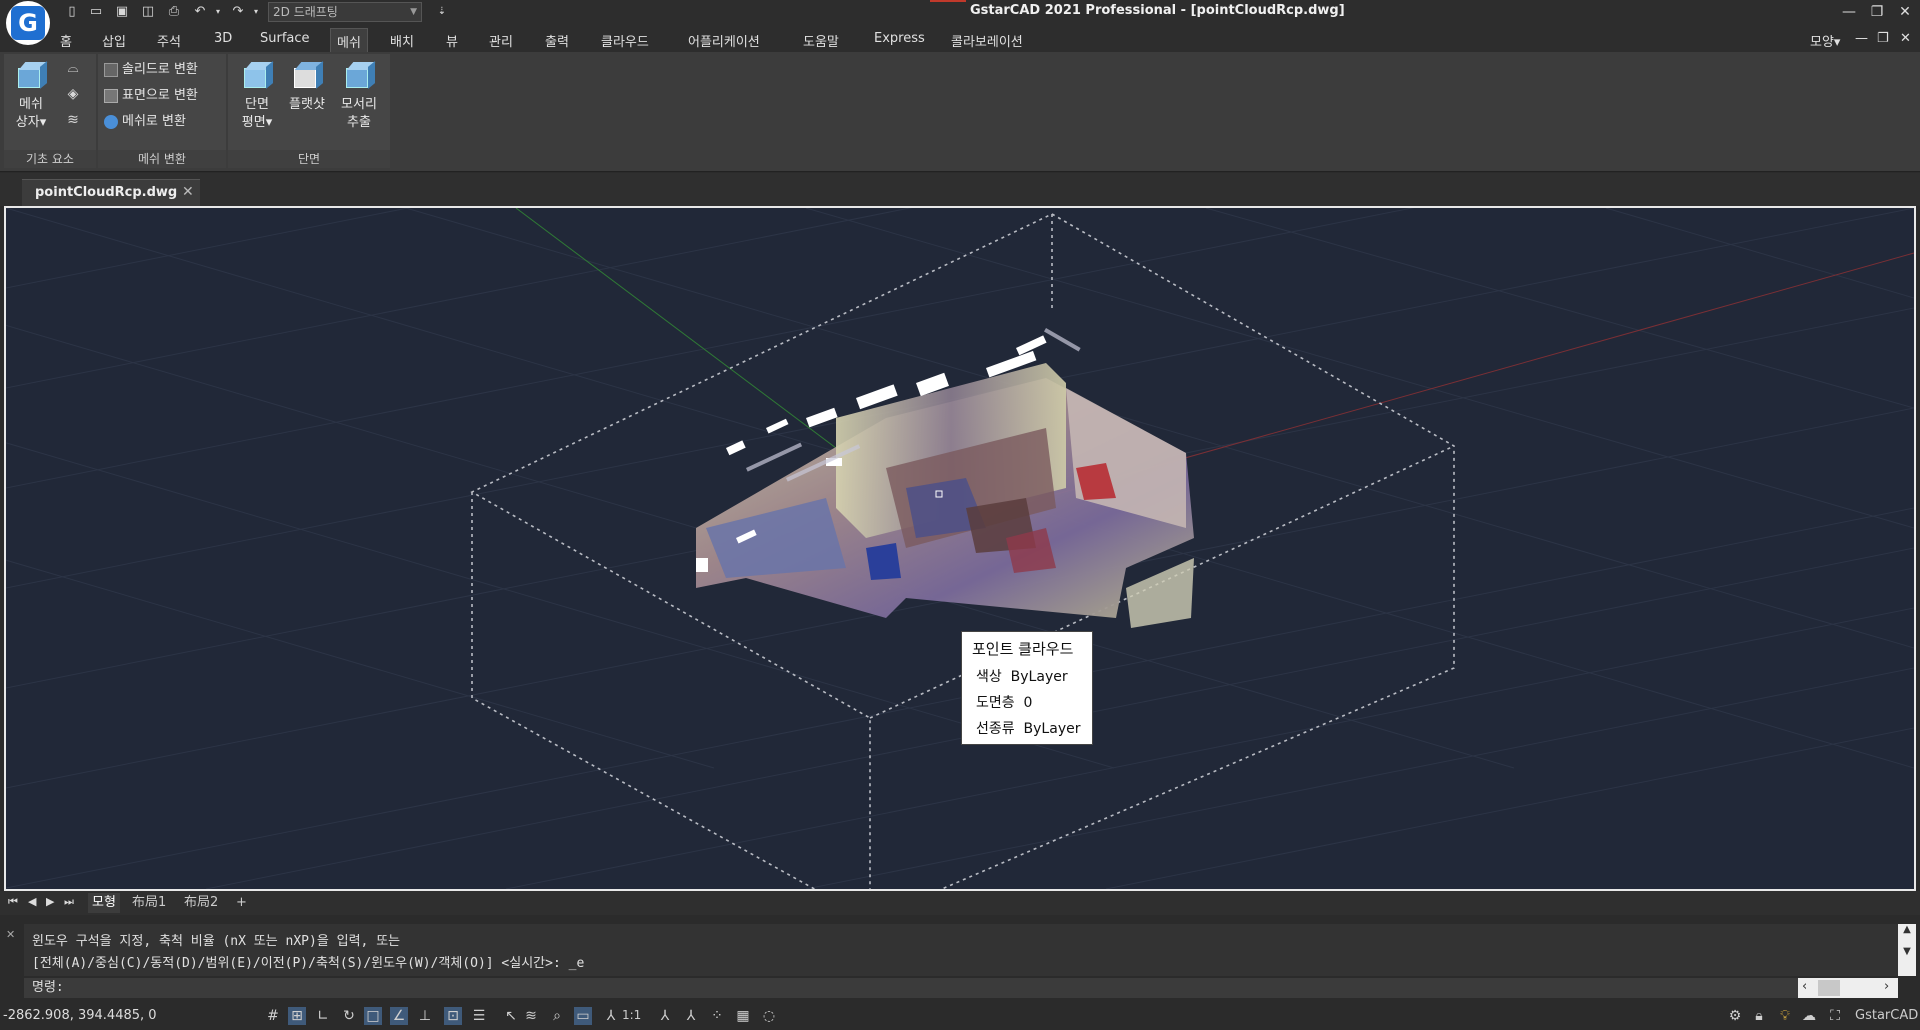  What do you see at coordinates (28, 23) in the screenshot?
I see `app-logo: G` at bounding box center [28, 23].